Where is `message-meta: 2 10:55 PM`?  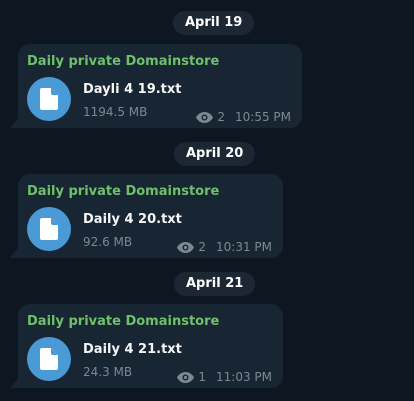
message-meta: 2 10:55 PM is located at coordinates (243, 117).